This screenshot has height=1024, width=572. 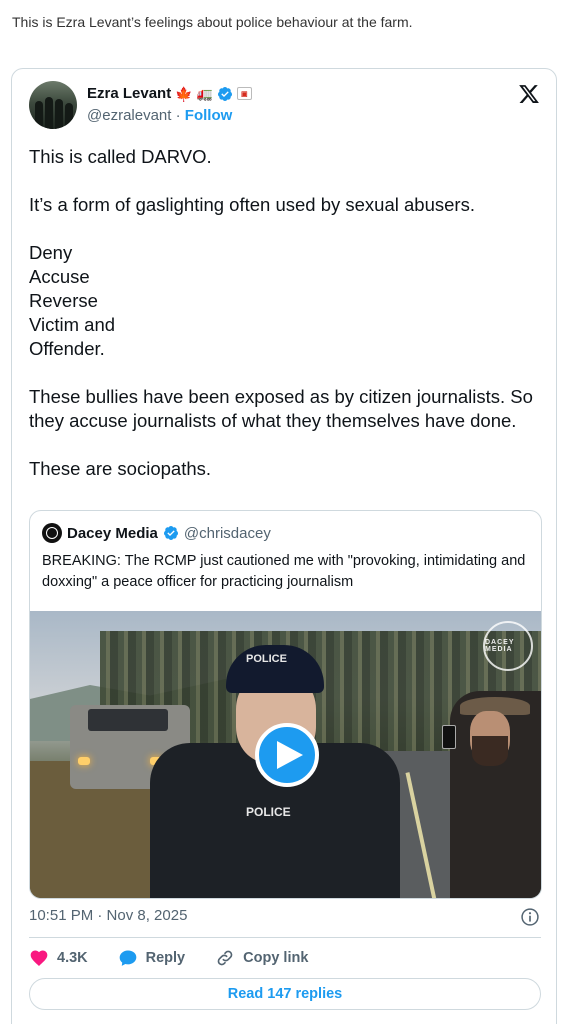 I want to click on tweet-actions: 4.3K Reply Copy link, so click(x=285, y=958).